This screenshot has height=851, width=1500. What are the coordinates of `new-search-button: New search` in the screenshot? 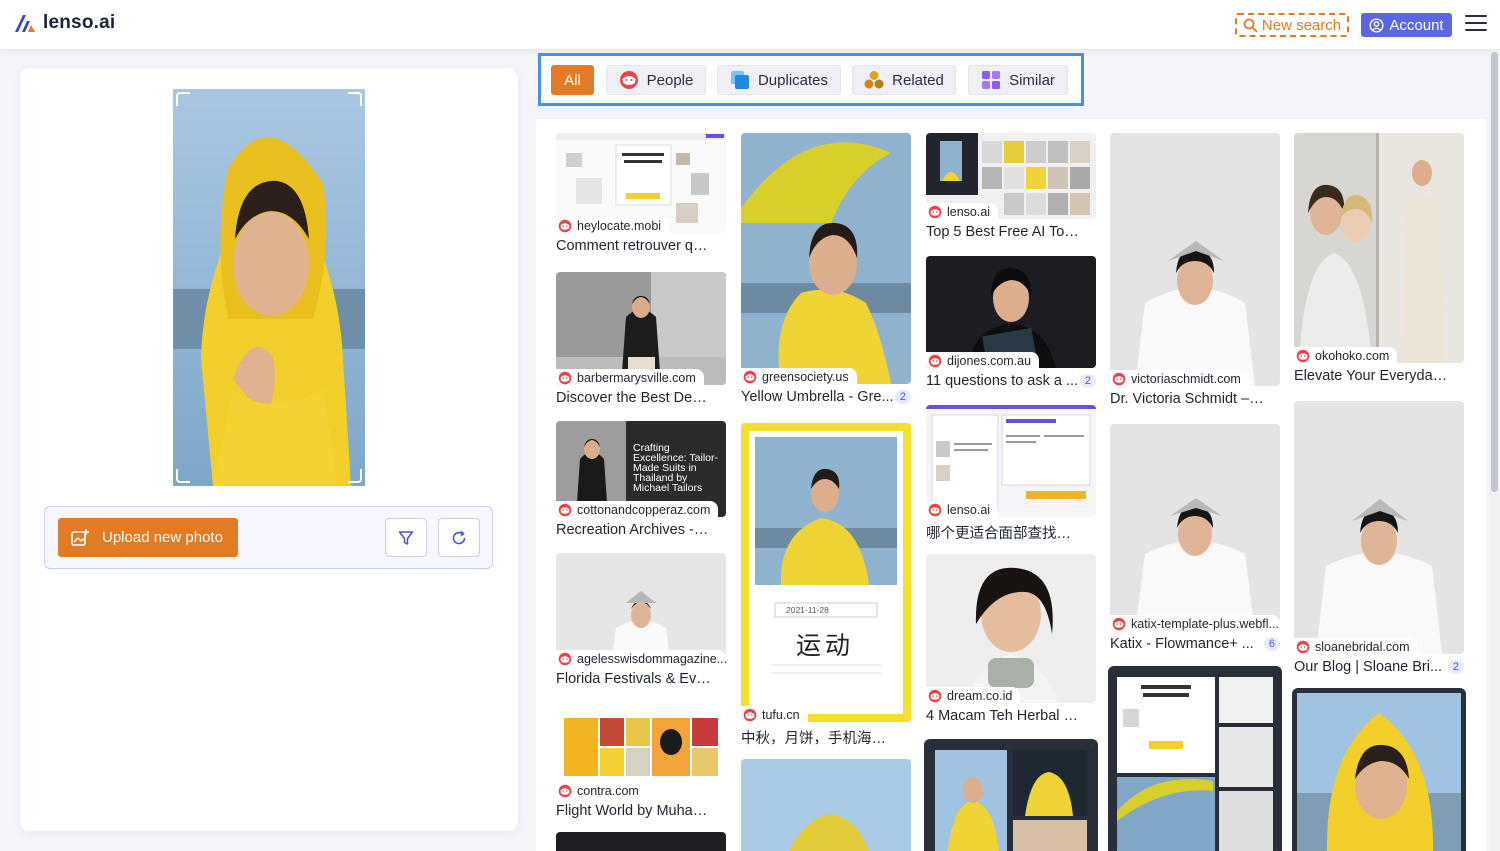 It's located at (1292, 25).